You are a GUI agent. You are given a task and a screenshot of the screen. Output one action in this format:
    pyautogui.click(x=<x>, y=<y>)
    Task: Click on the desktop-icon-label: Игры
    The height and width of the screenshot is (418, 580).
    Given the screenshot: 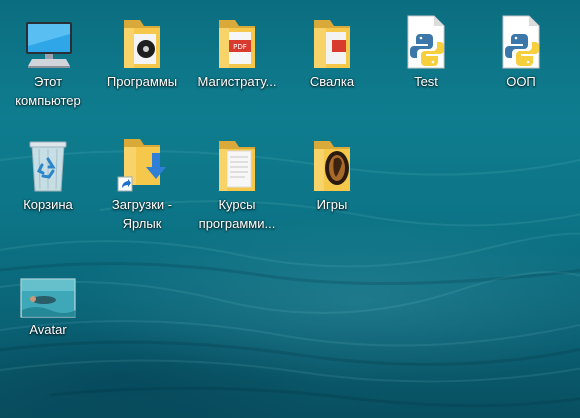 What is the action you would take?
    pyautogui.click(x=332, y=204)
    